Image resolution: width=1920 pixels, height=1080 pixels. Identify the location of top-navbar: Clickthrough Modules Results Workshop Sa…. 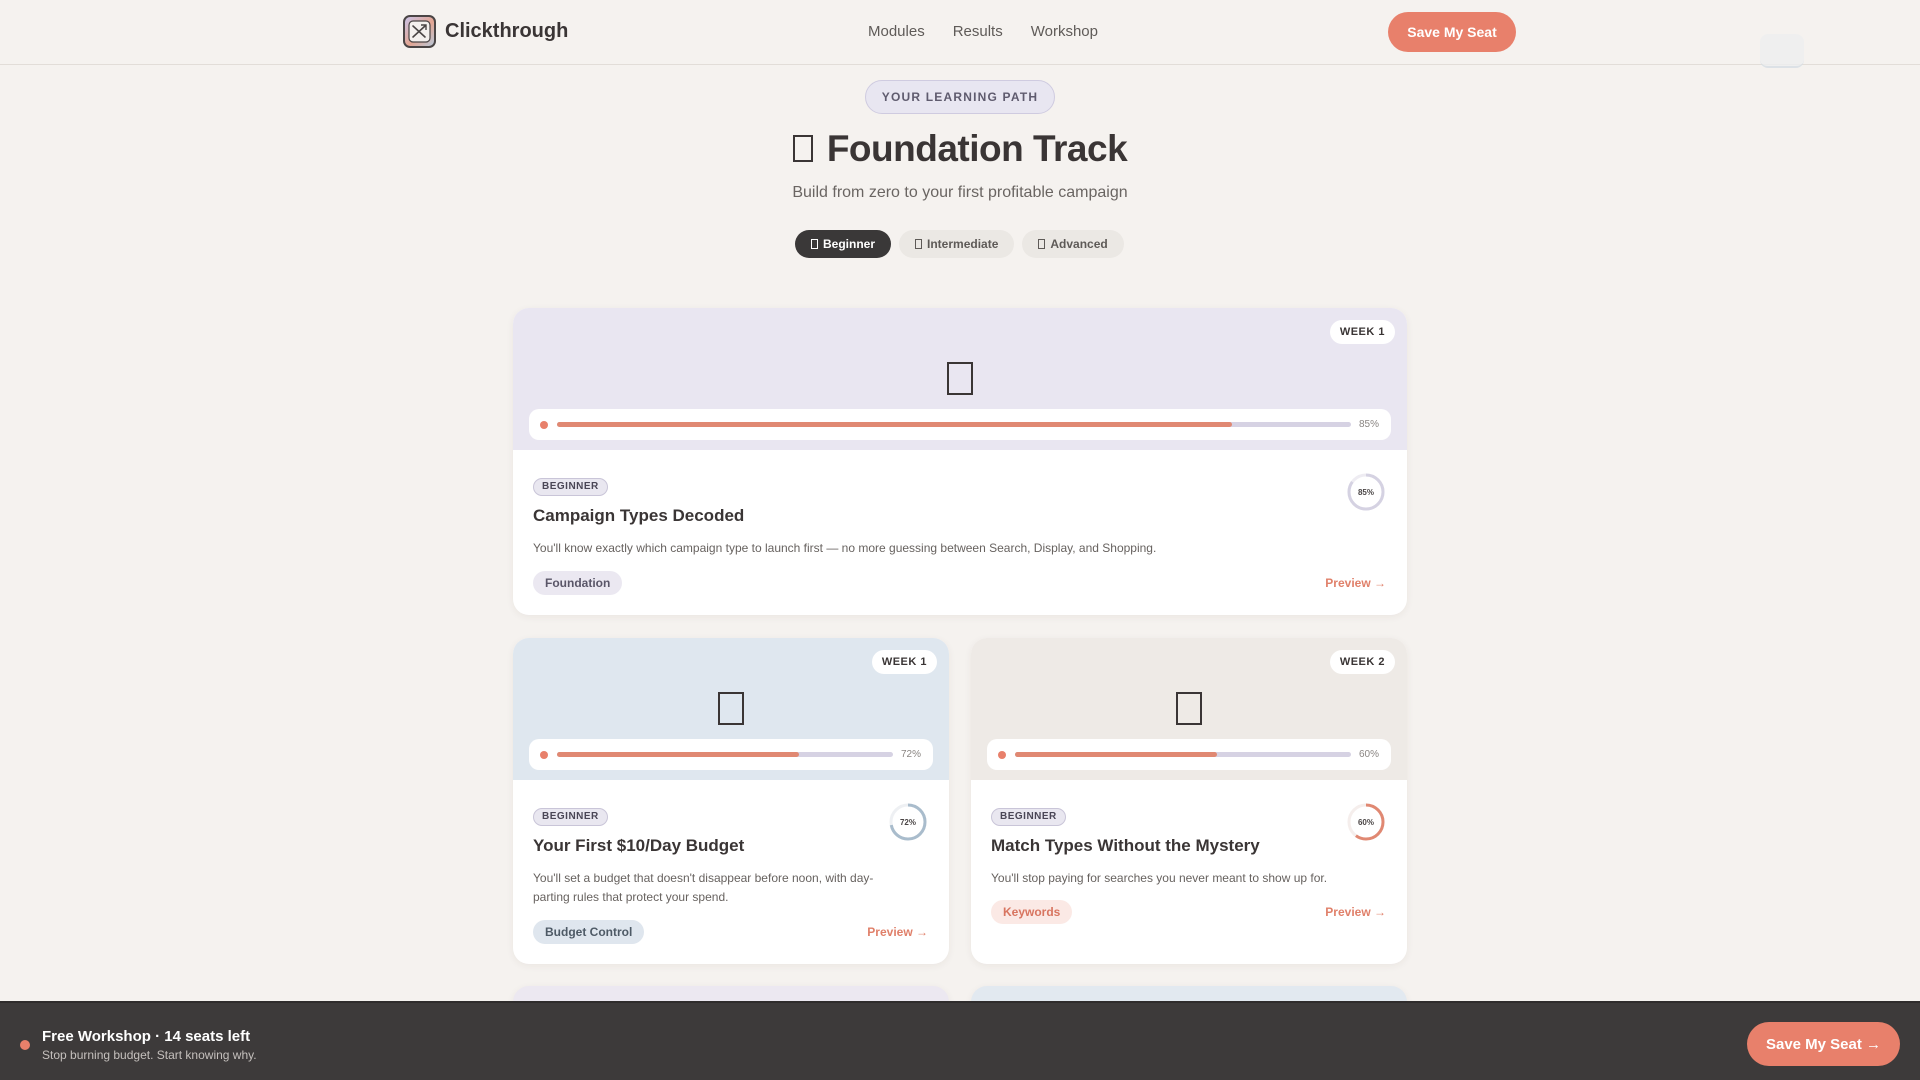
(960, 32).